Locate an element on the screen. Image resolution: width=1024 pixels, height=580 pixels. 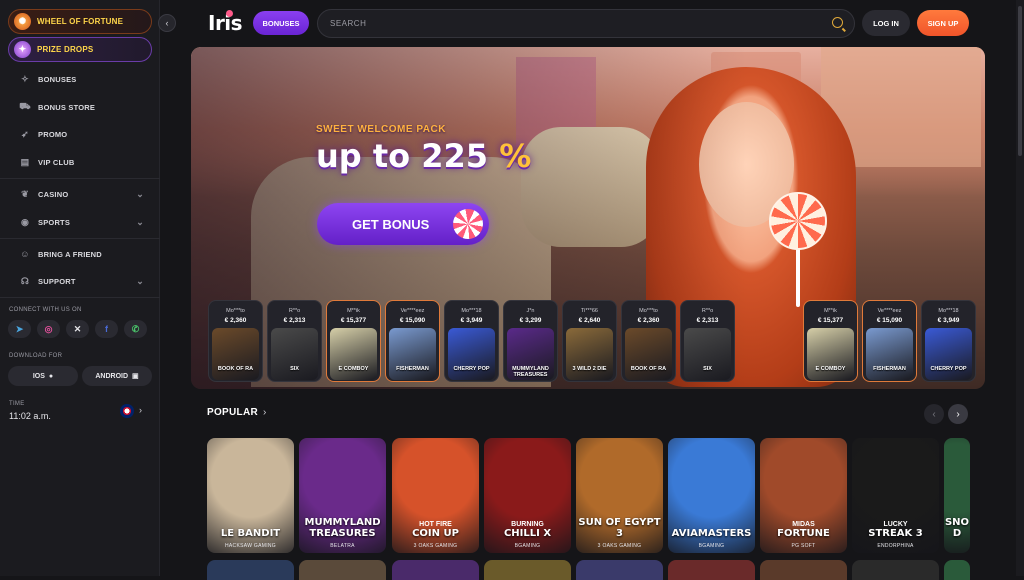
popular-title: POPULAR is located at coordinates (232, 412).